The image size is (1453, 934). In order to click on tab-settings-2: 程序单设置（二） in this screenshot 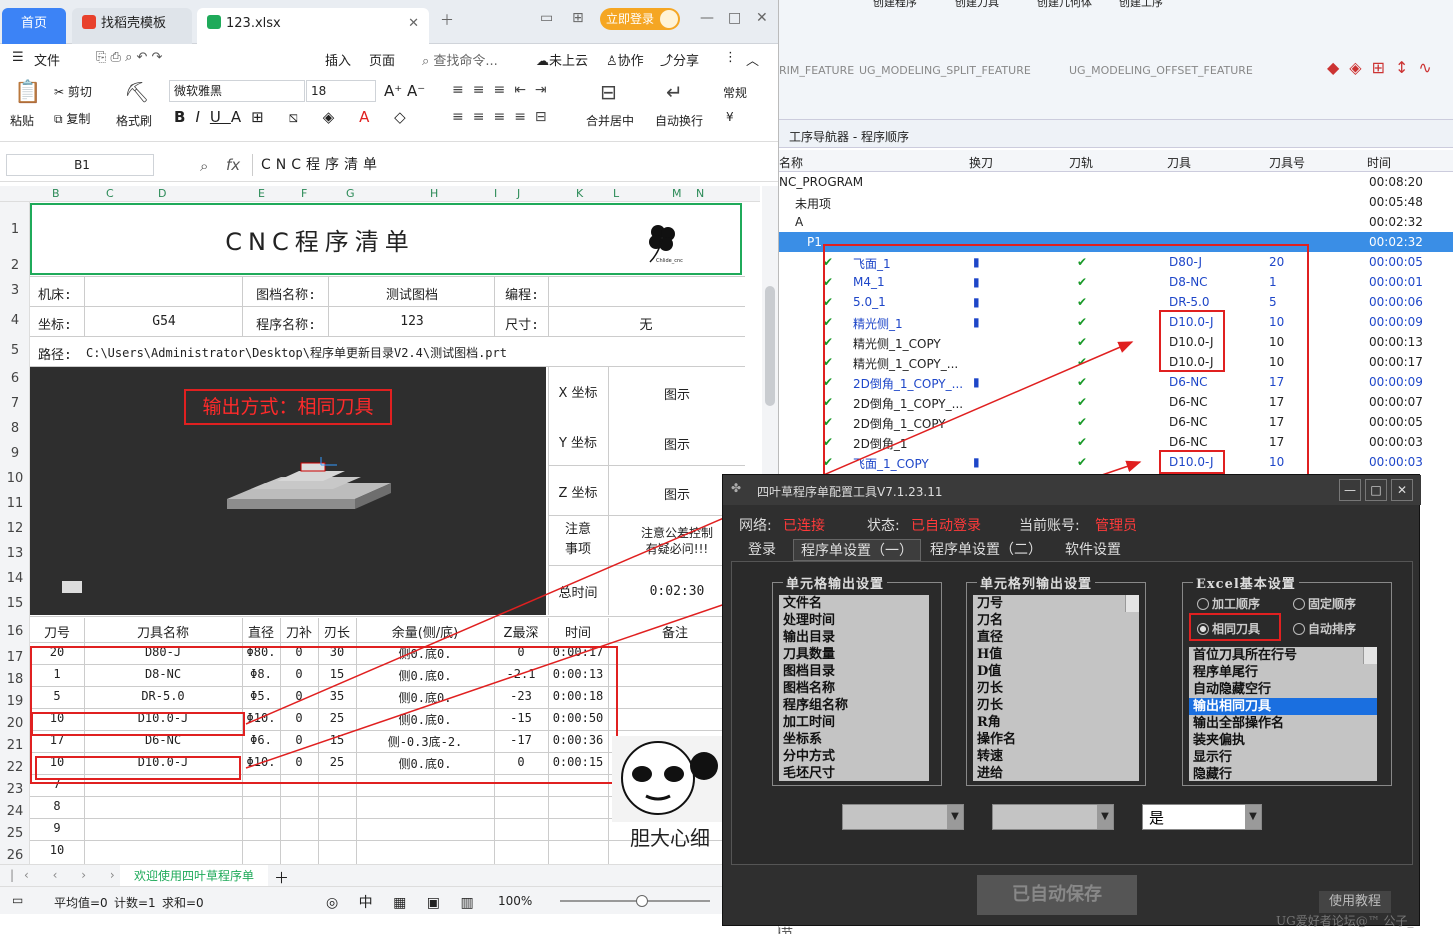, I will do `click(986, 550)`.